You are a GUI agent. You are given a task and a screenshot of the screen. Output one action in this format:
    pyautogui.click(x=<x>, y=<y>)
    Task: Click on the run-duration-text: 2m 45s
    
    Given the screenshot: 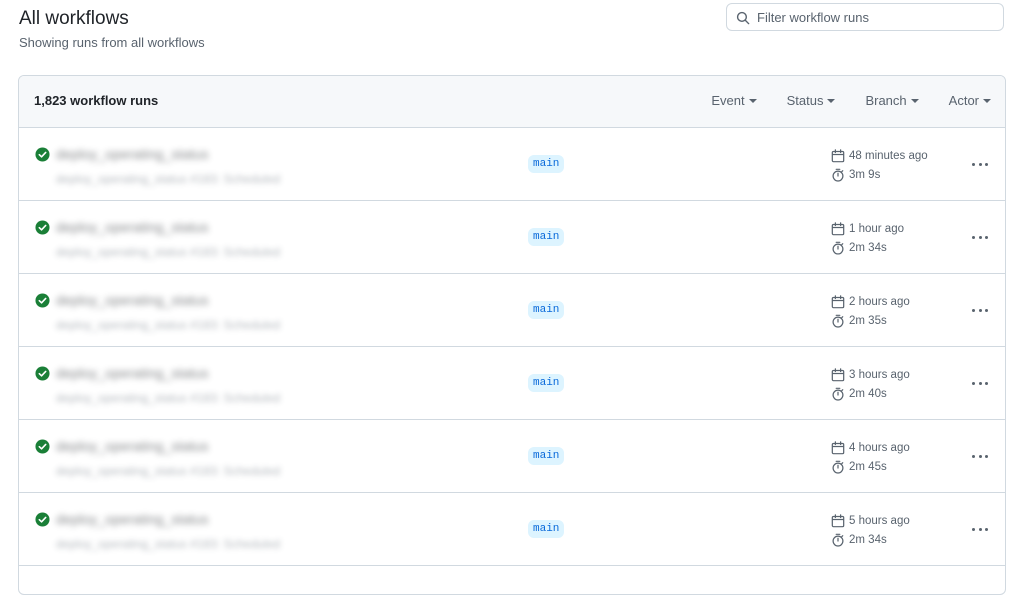 What is the action you would take?
    pyautogui.click(x=868, y=467)
    